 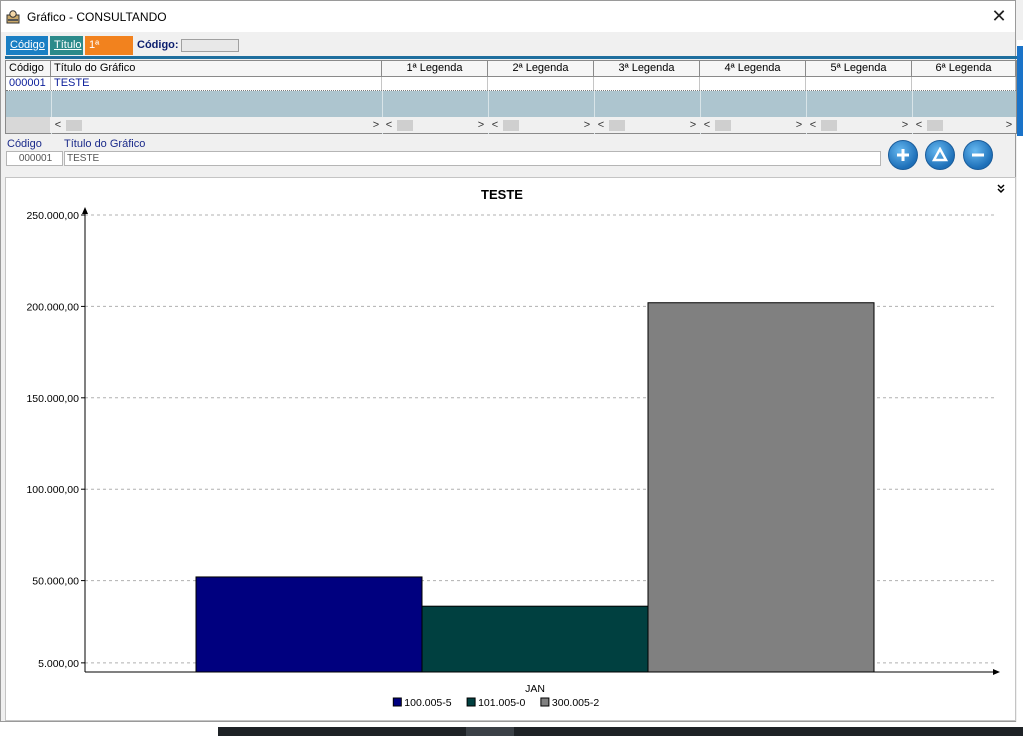 I want to click on cell-codigo: 000001, so click(x=28, y=83).